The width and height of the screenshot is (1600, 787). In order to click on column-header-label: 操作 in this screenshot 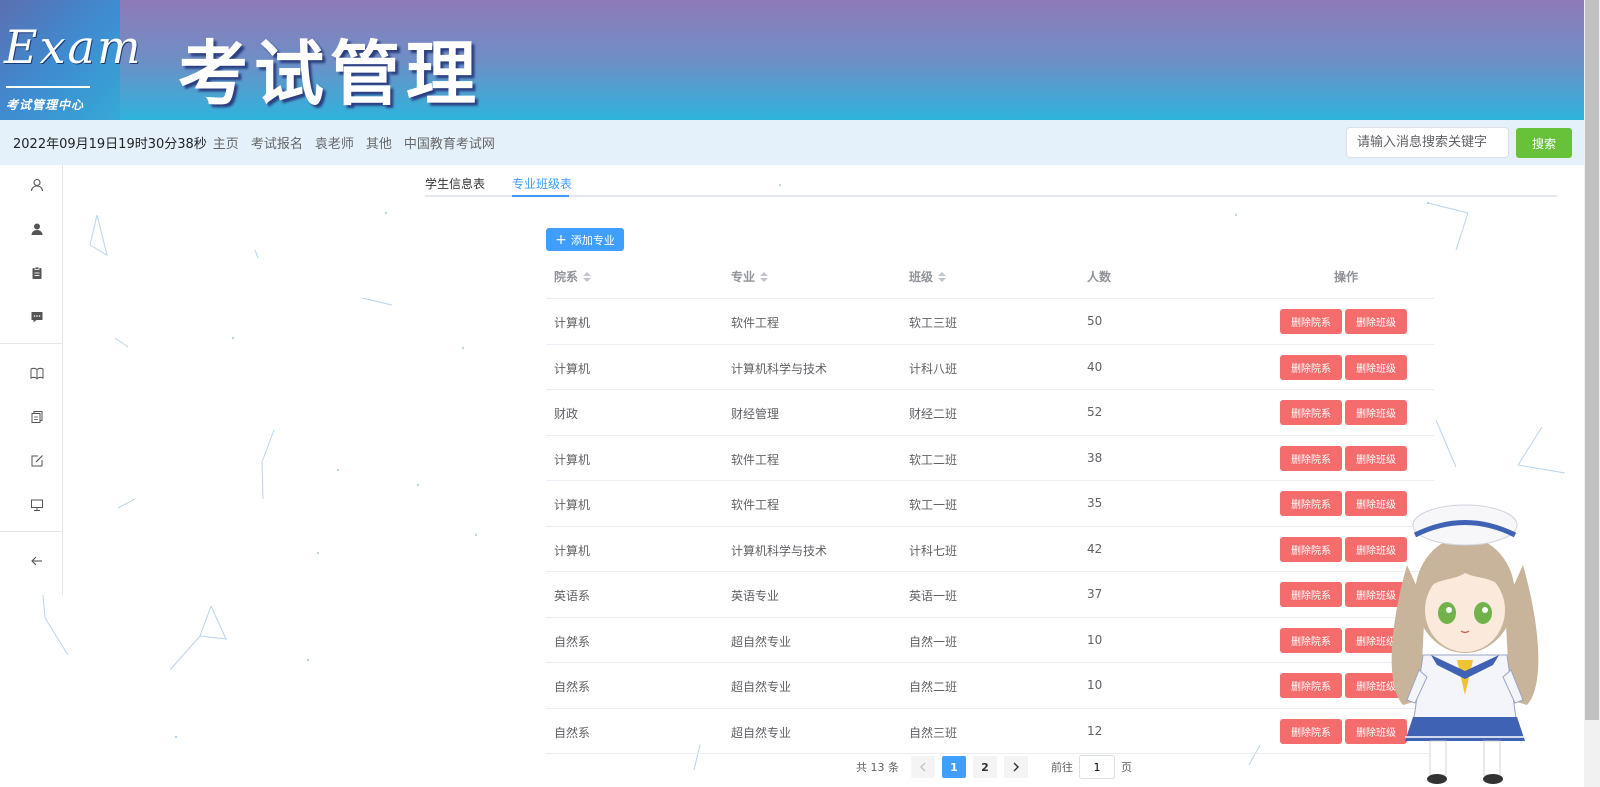, I will do `click(1346, 277)`.